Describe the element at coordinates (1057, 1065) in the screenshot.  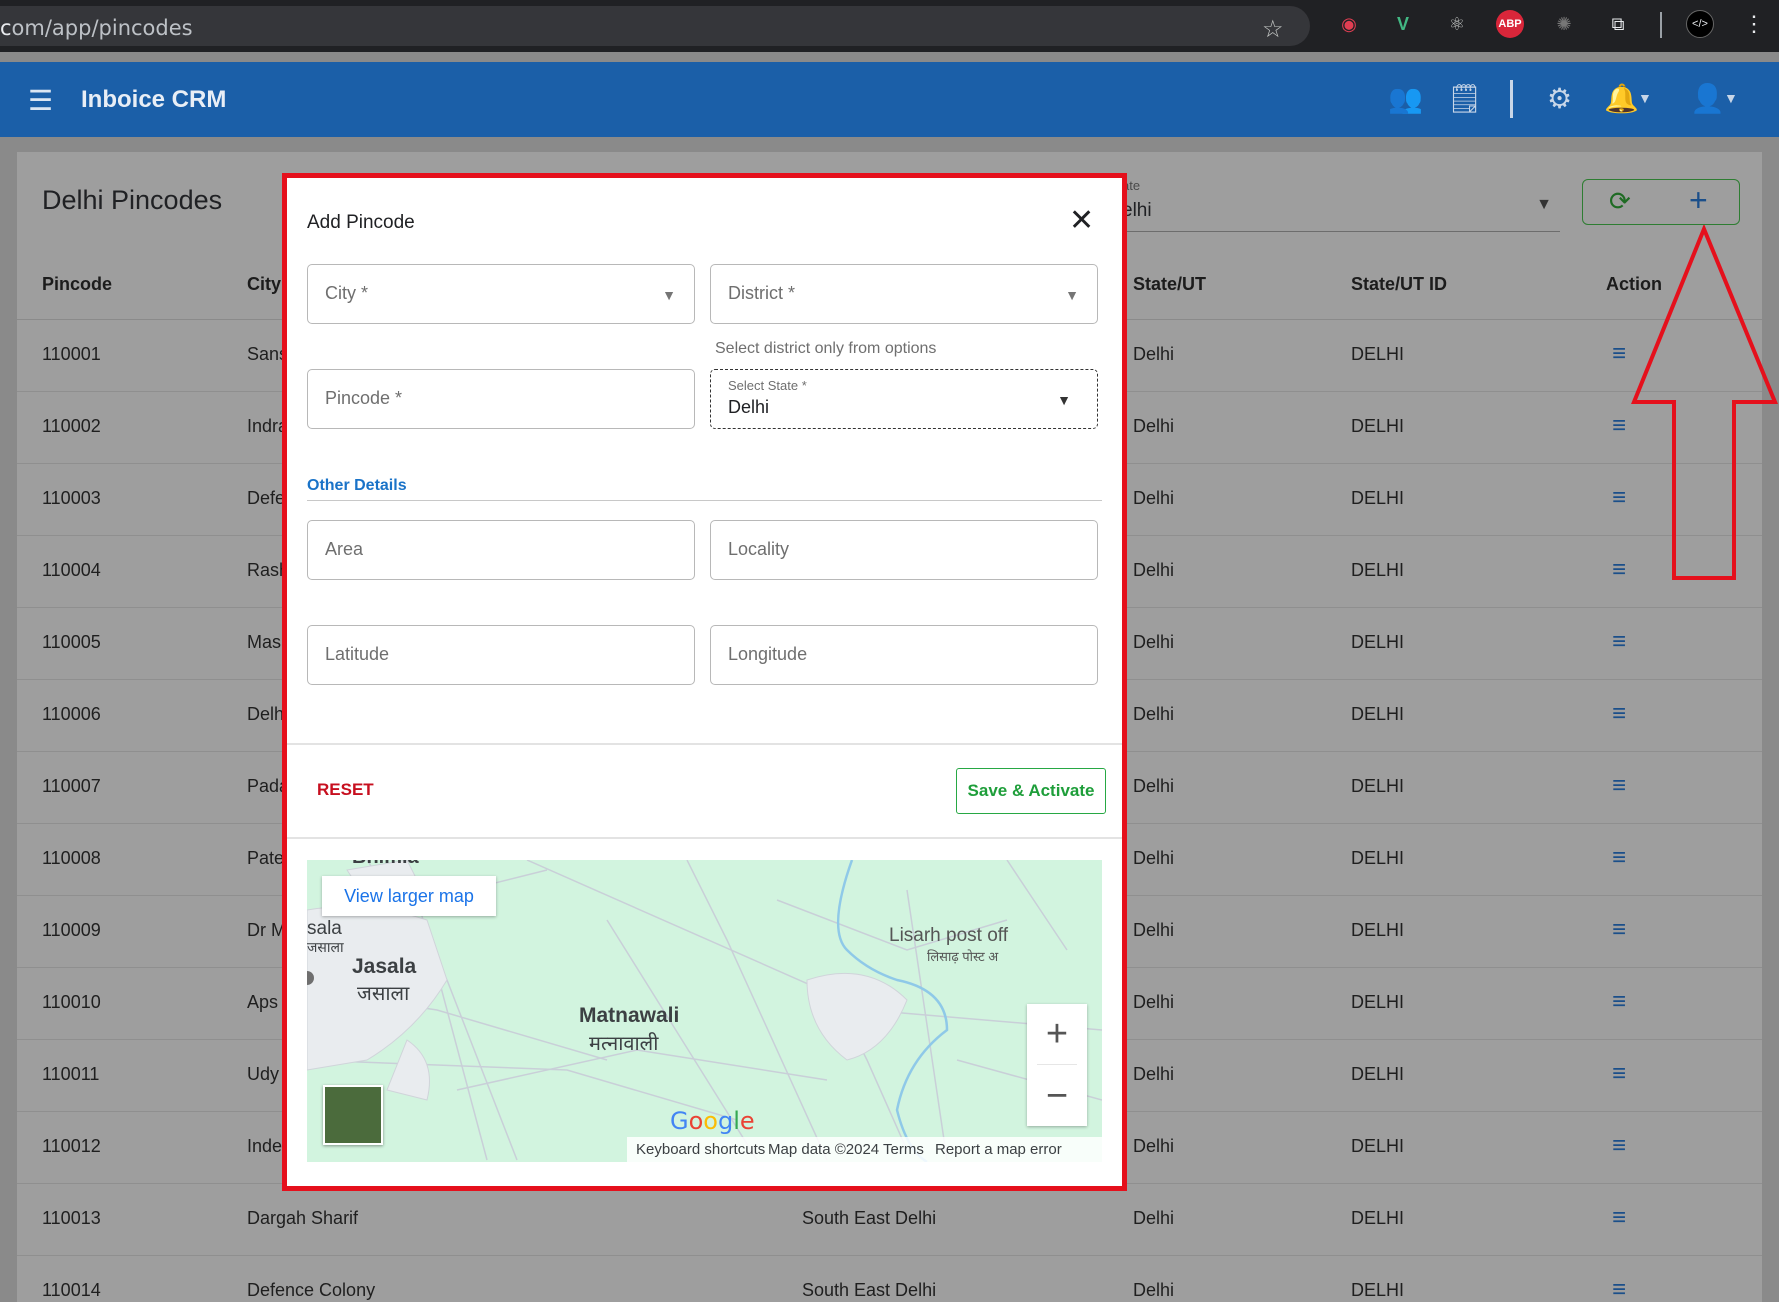
I see `map-zoom-controls: + −` at that location.